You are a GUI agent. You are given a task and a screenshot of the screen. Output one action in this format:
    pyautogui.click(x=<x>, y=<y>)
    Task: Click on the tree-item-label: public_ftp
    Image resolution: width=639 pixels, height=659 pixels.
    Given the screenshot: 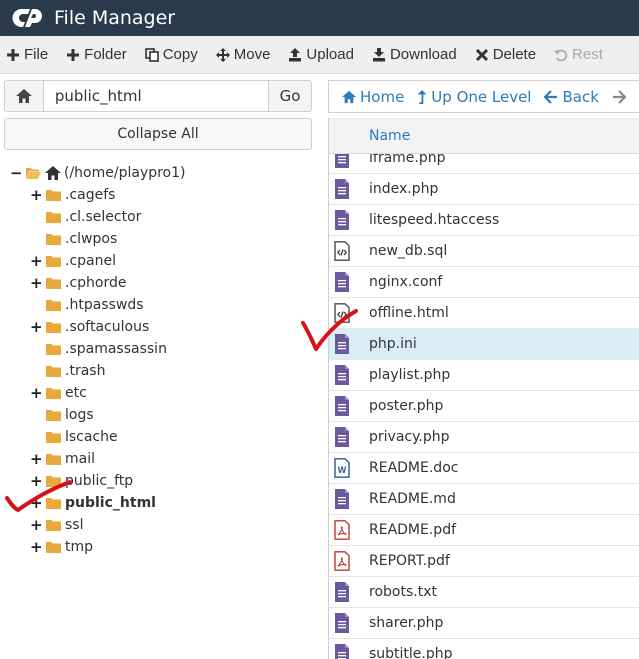 What is the action you would take?
    pyautogui.click(x=99, y=481)
    